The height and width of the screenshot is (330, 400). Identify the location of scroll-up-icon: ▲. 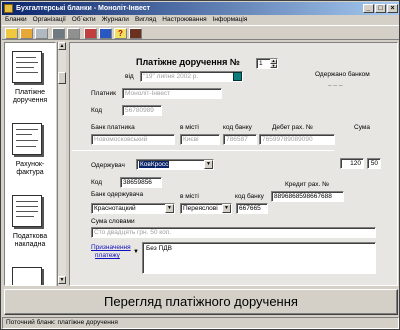
(62, 46).